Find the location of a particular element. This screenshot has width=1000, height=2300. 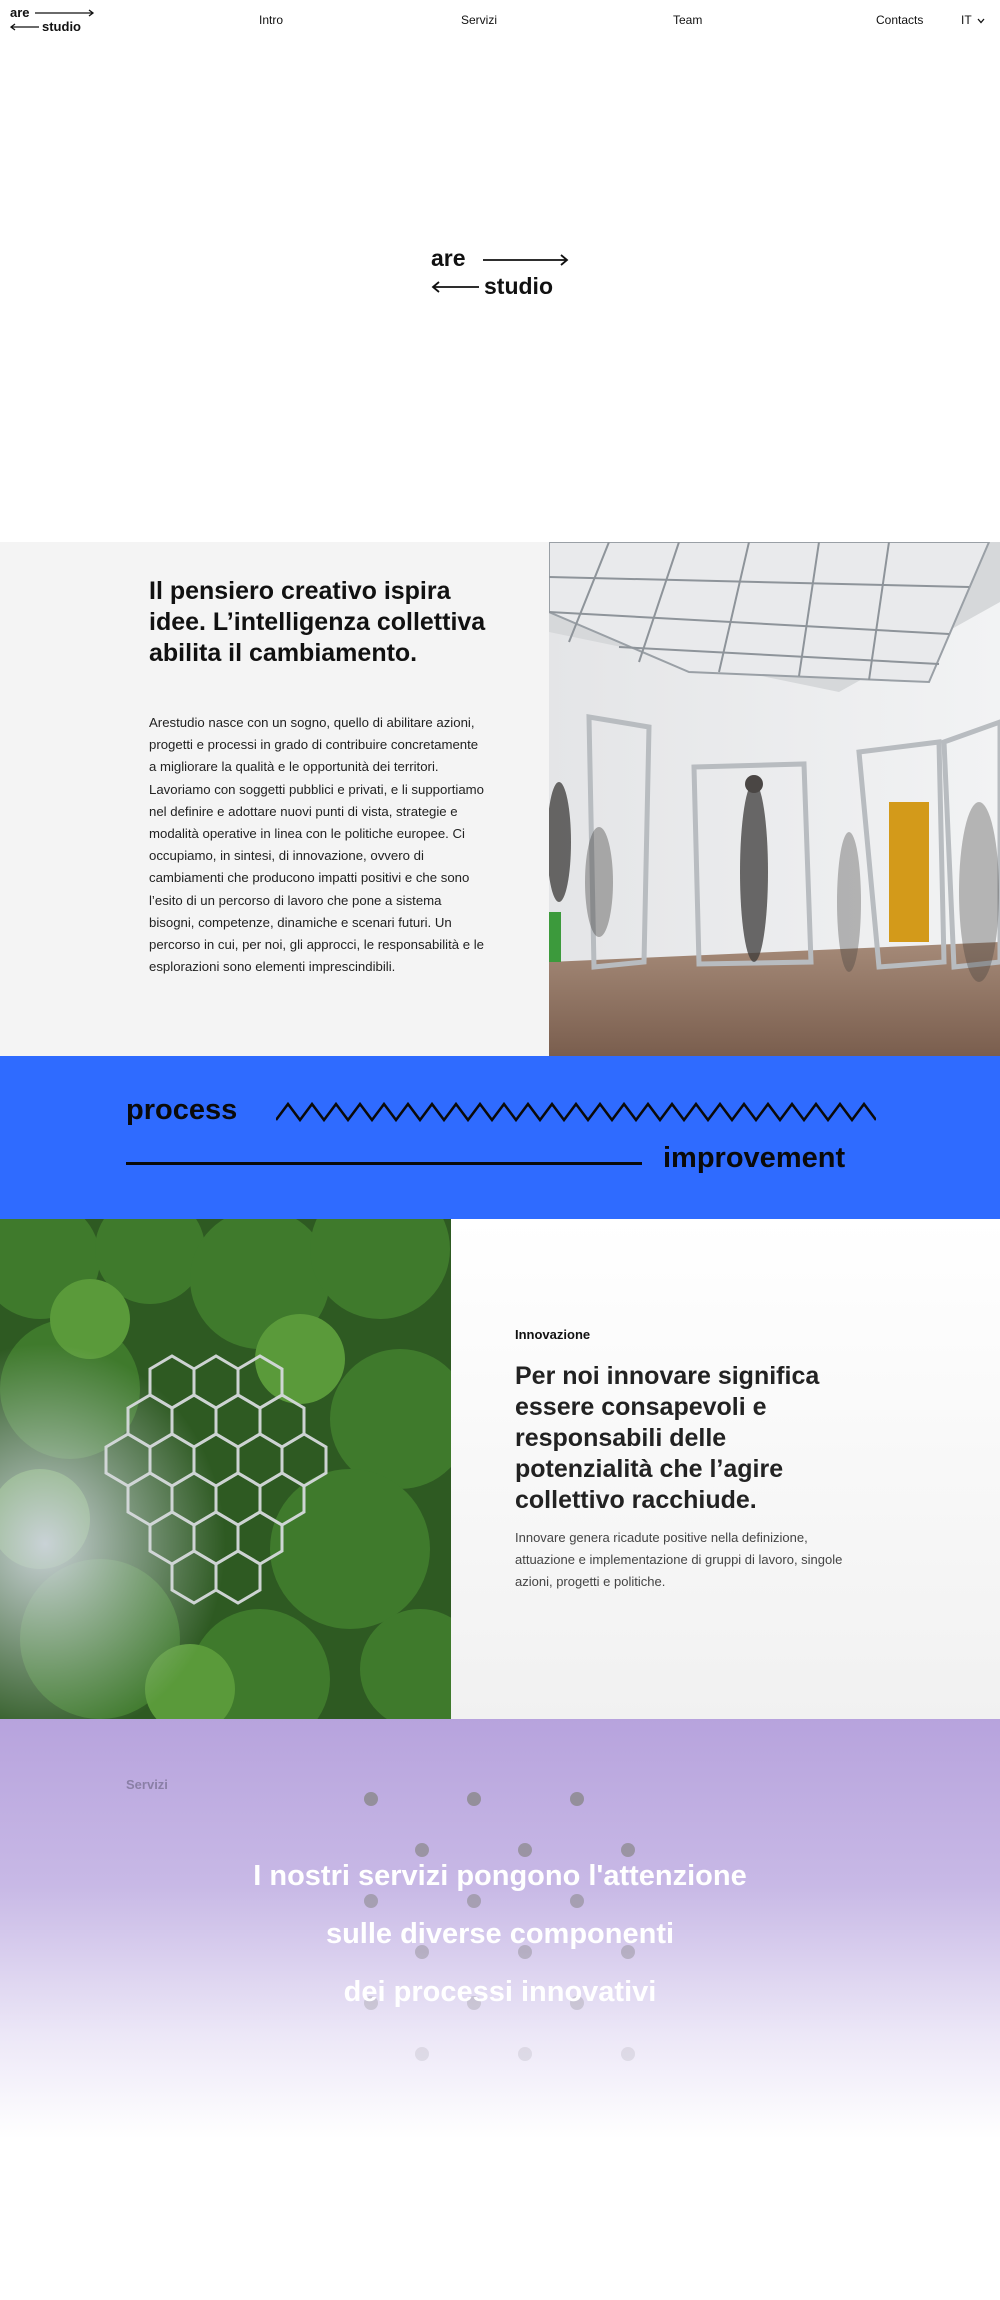

services-headline-line: sulle diverse componenti is located at coordinates (500, 1934).